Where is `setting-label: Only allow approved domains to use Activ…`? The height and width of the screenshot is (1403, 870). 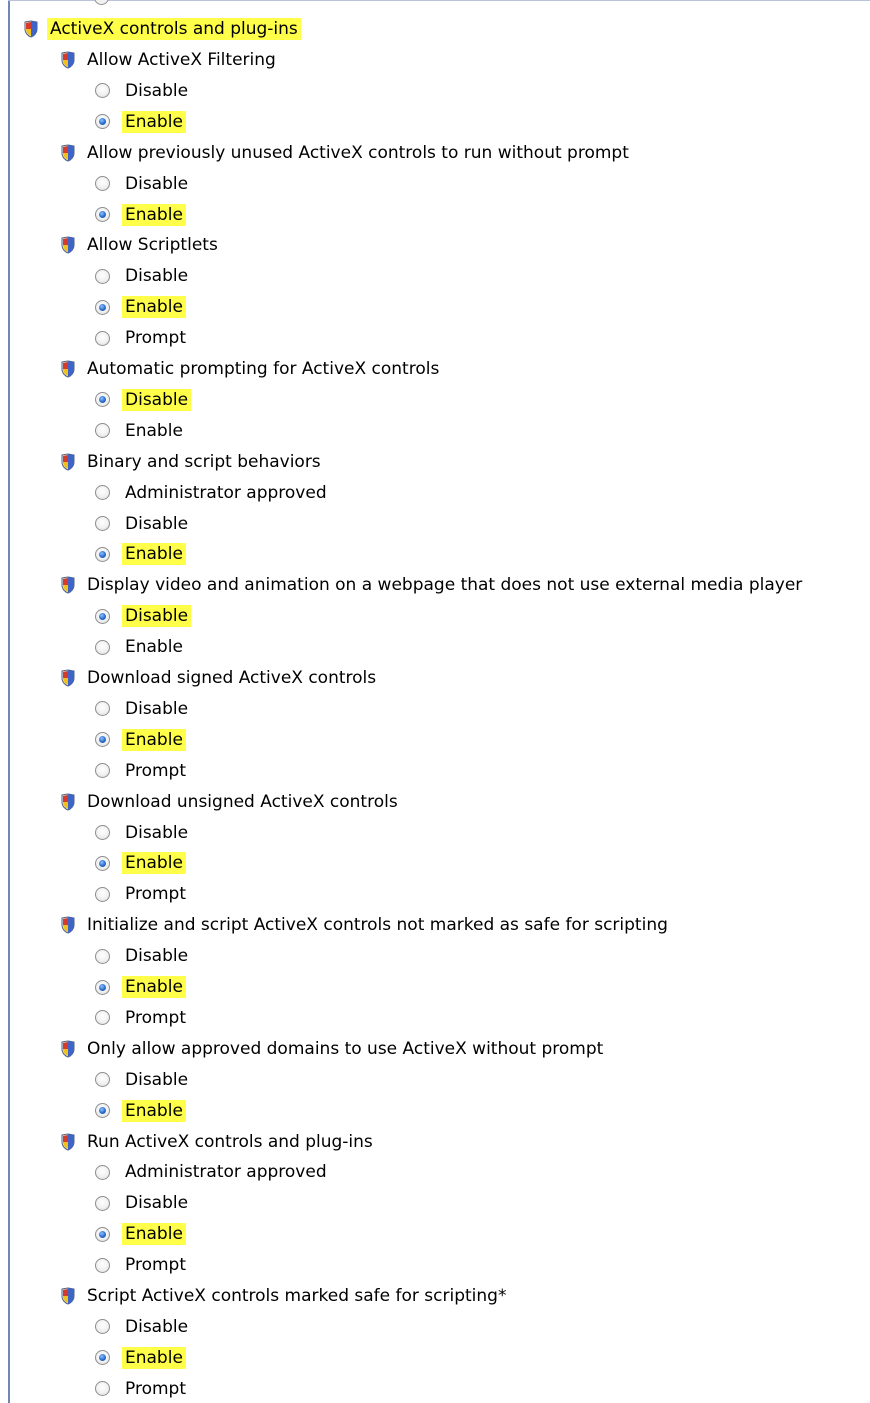
setting-label: Only allow approved domains to use Activ… is located at coordinates (345, 1048).